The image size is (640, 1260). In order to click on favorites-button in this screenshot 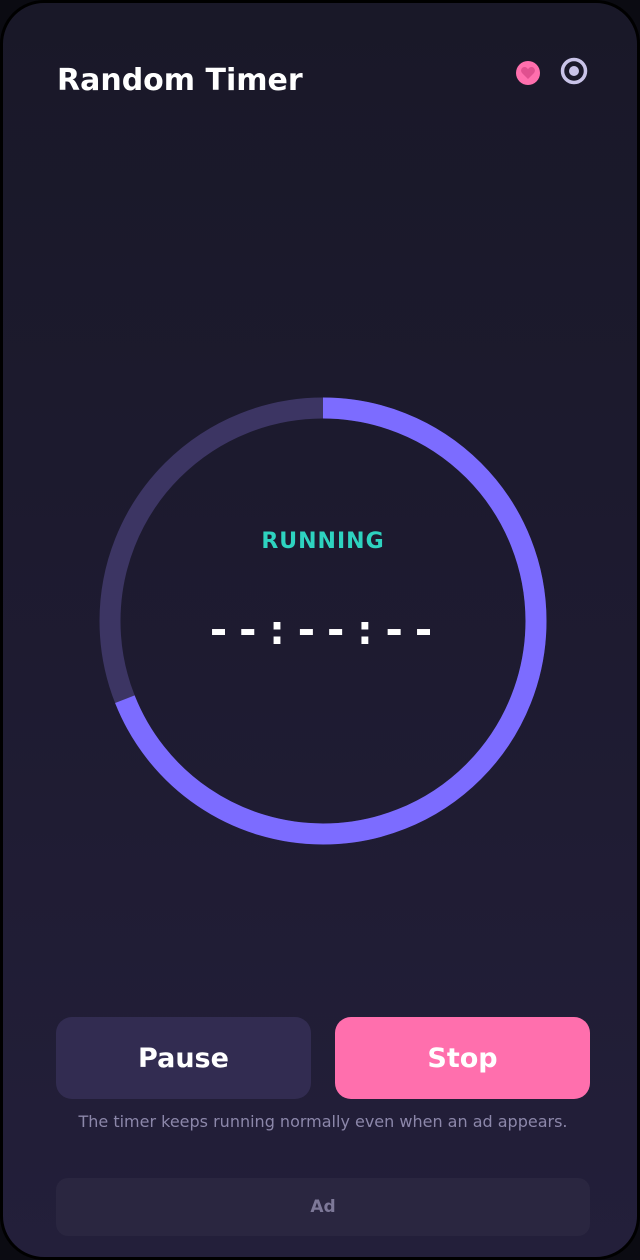, I will do `click(528, 74)`.